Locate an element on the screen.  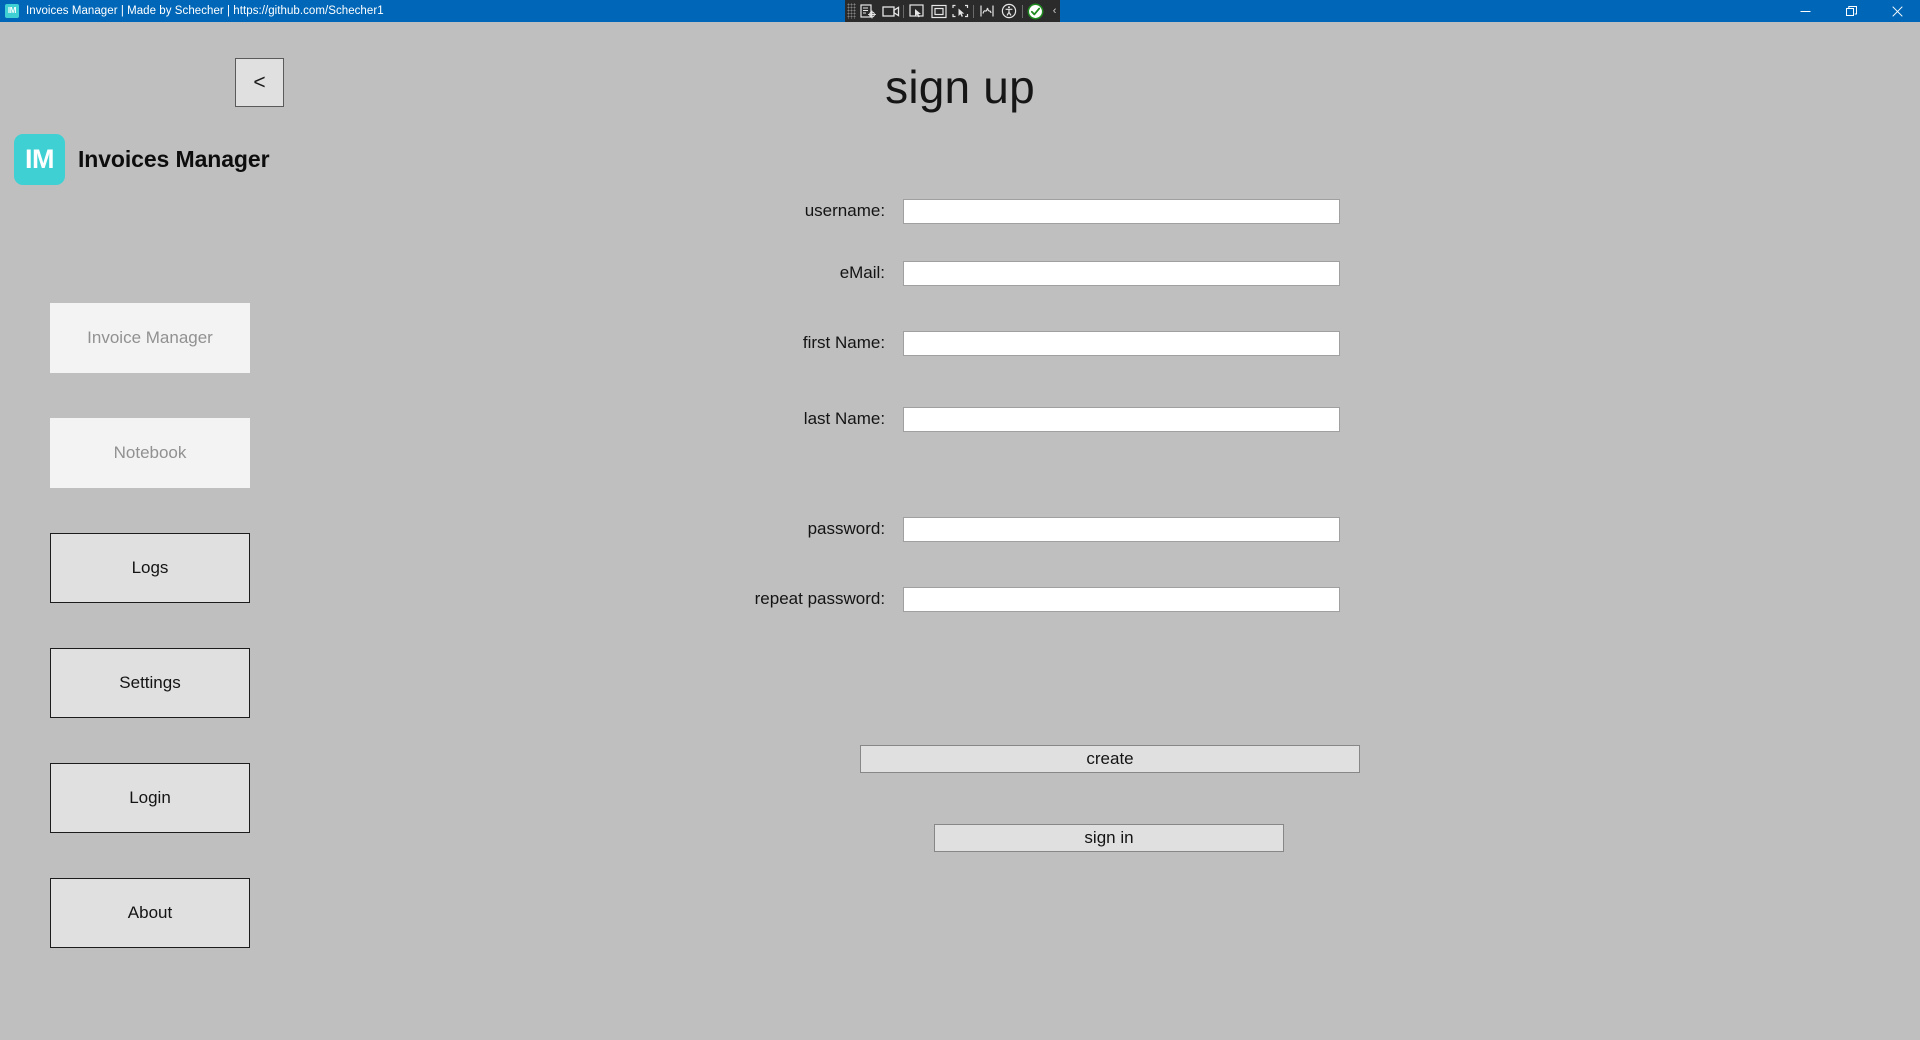
form-row-username: username: is located at coordinates (1020, 211).